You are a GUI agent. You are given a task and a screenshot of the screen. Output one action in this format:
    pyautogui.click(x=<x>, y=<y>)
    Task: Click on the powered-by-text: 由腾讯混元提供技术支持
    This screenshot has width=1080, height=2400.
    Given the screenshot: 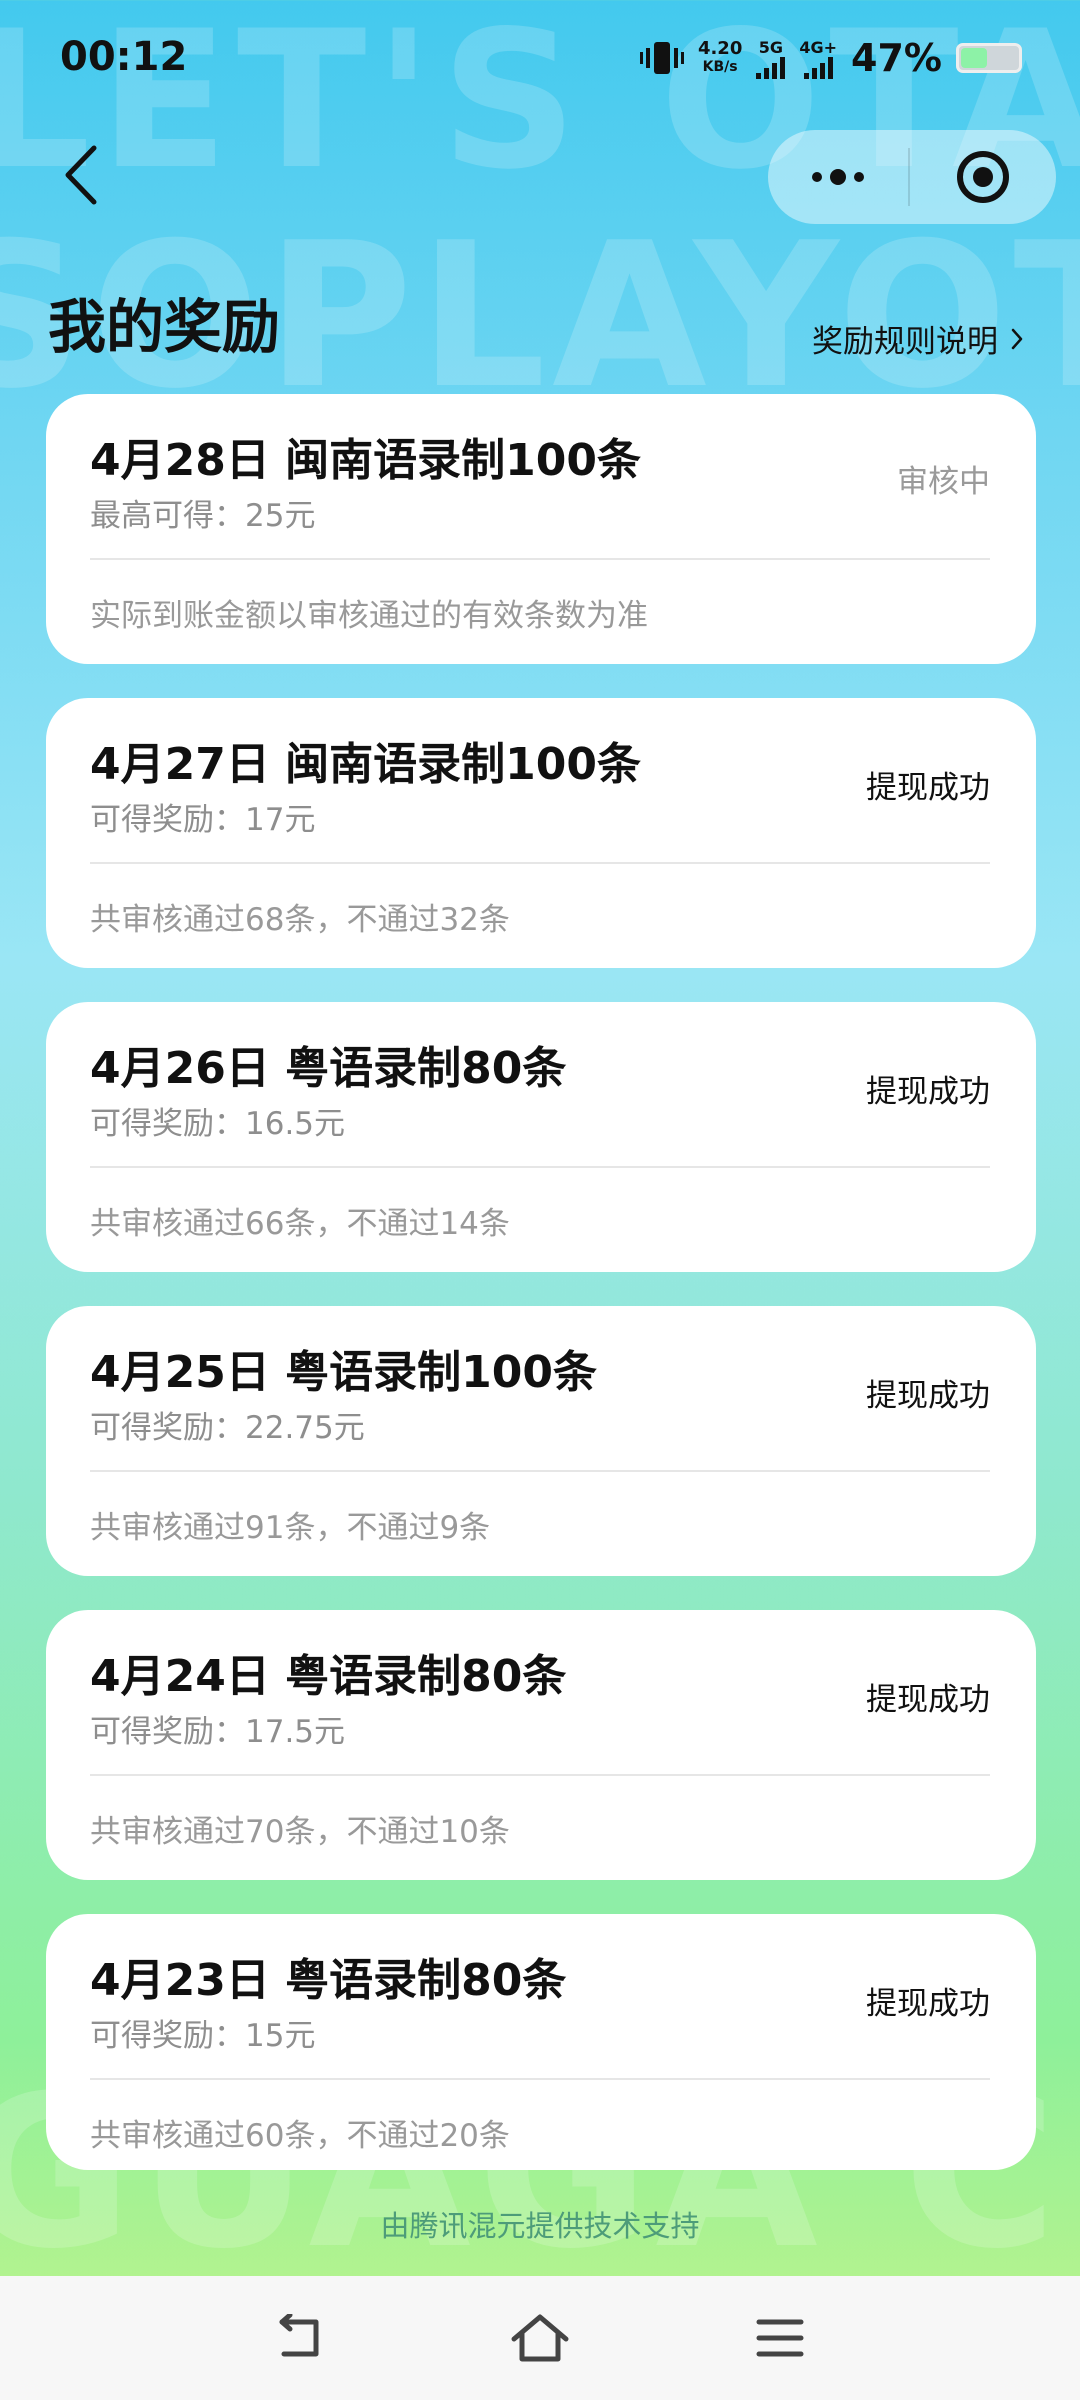 What is the action you would take?
    pyautogui.click(x=540, y=2226)
    